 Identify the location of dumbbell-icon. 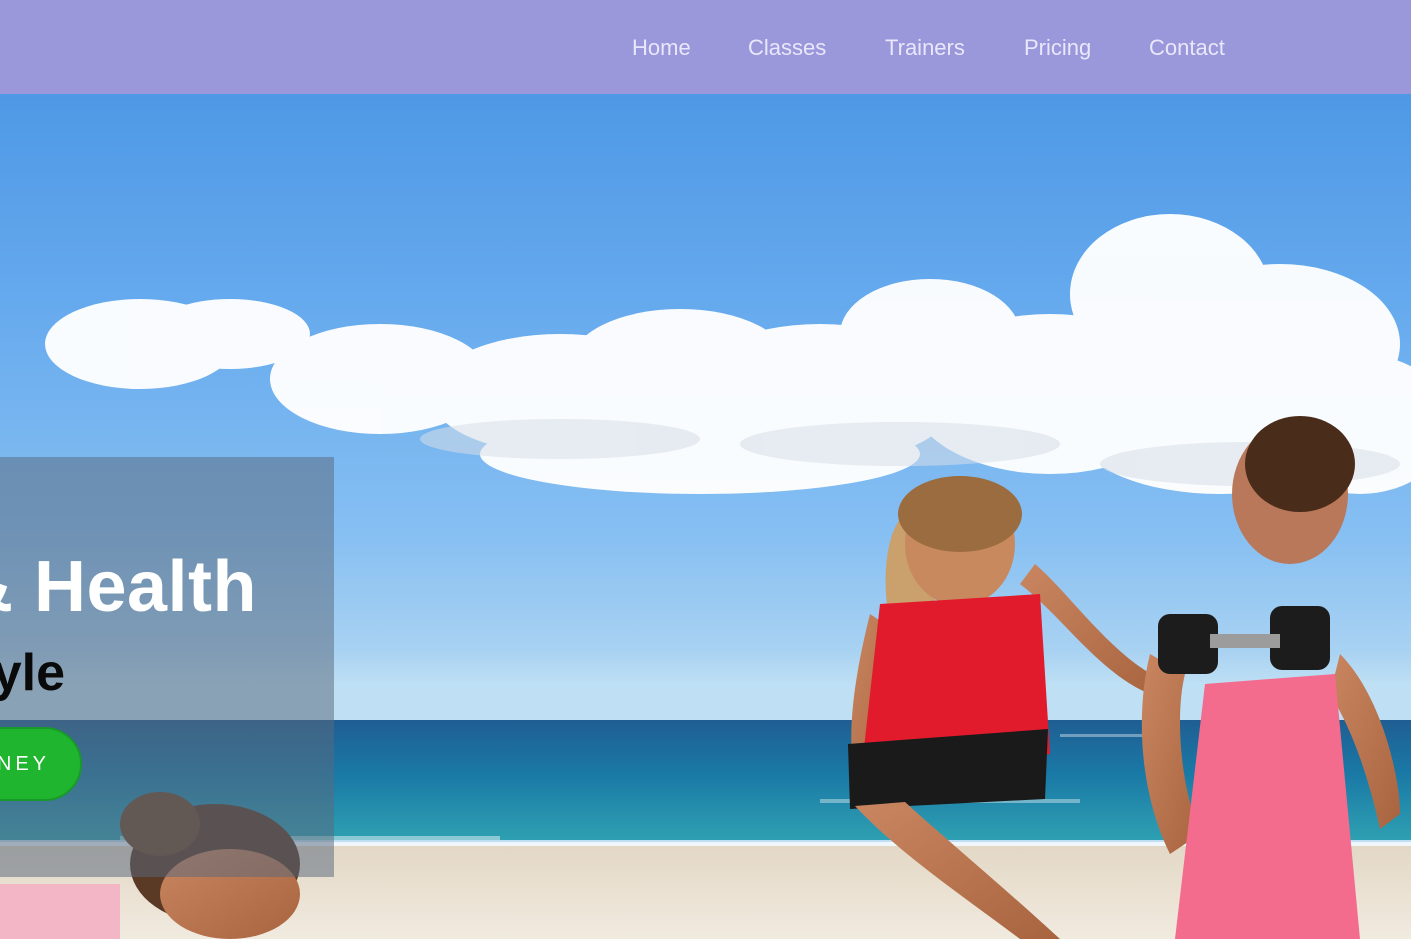
(1244, 640).